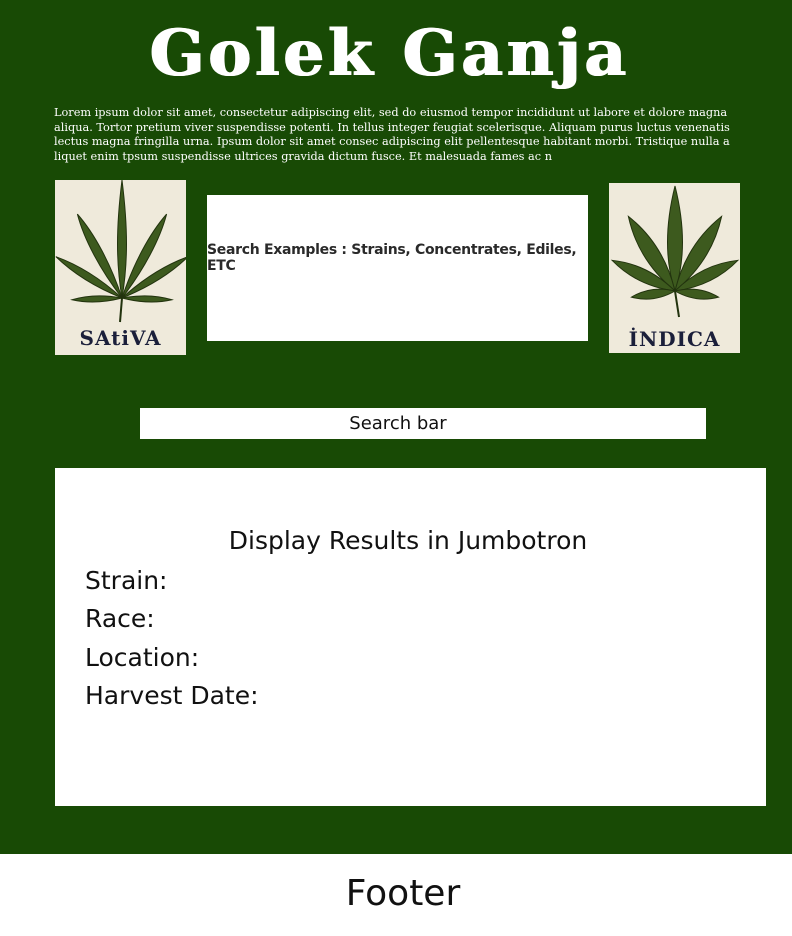 The image size is (792, 936). I want to click on sativa-label: SAtiVA, so click(120, 338).